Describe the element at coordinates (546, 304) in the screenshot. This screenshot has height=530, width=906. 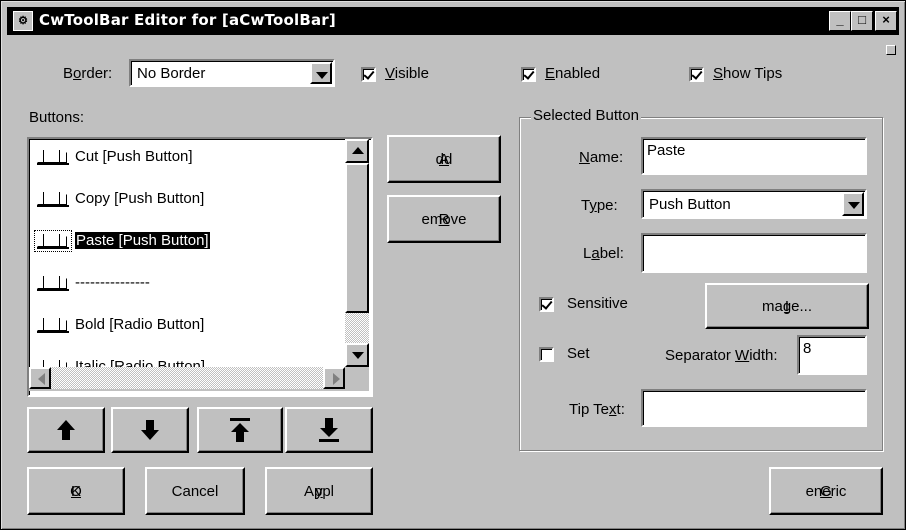
I see `sensitive-checkbox` at that location.